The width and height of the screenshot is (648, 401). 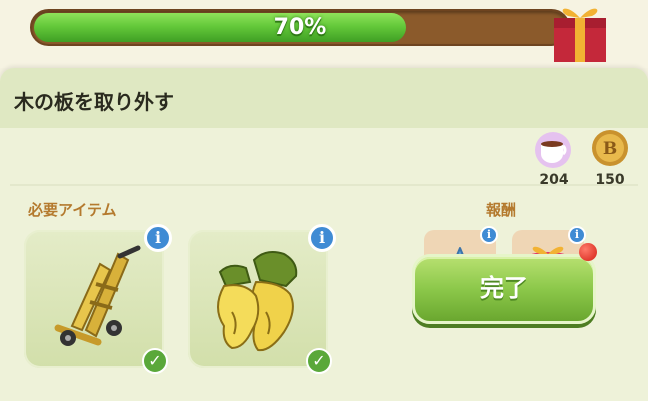 I want to click on hand-truck-icon, so click(x=97, y=295).